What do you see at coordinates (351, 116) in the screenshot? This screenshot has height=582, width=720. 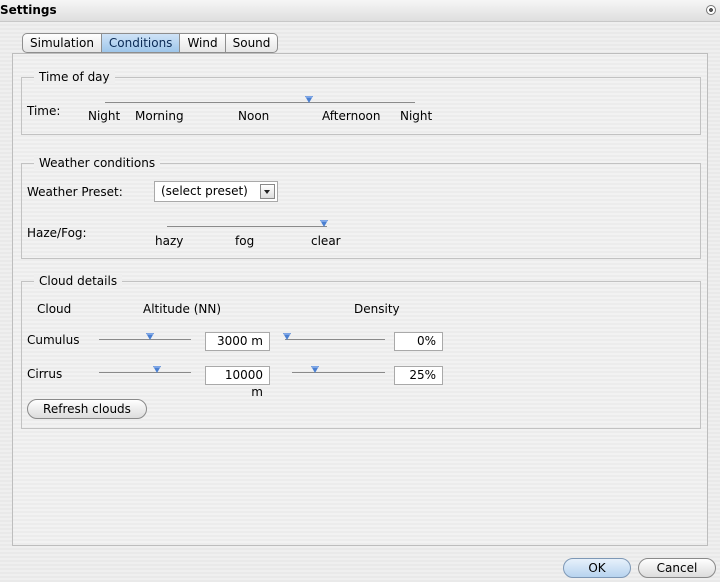 I see `time-tick-afternoon: Afternoon` at bounding box center [351, 116].